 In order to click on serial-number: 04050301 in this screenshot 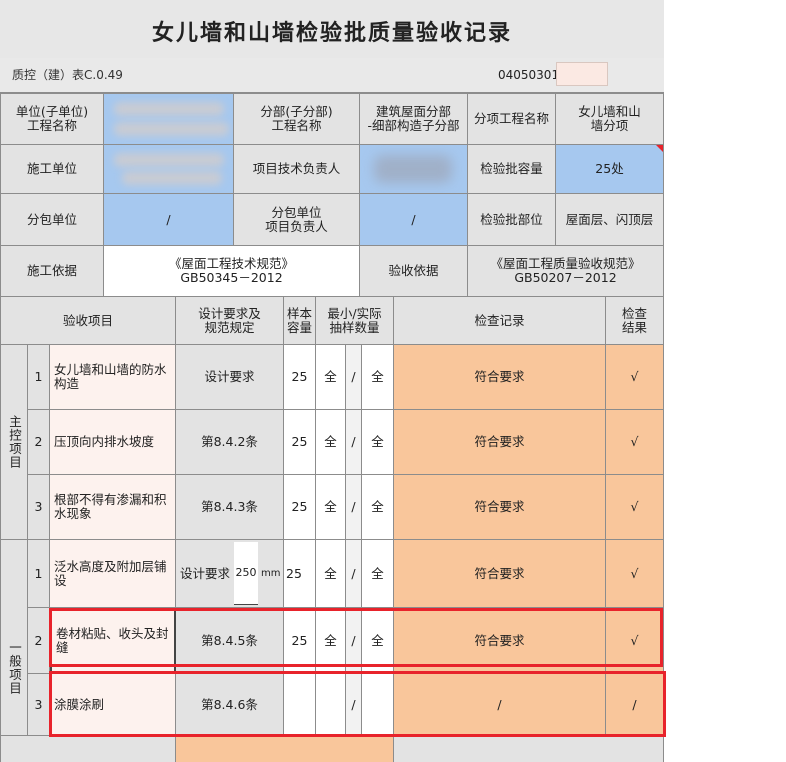, I will do `click(529, 75)`.